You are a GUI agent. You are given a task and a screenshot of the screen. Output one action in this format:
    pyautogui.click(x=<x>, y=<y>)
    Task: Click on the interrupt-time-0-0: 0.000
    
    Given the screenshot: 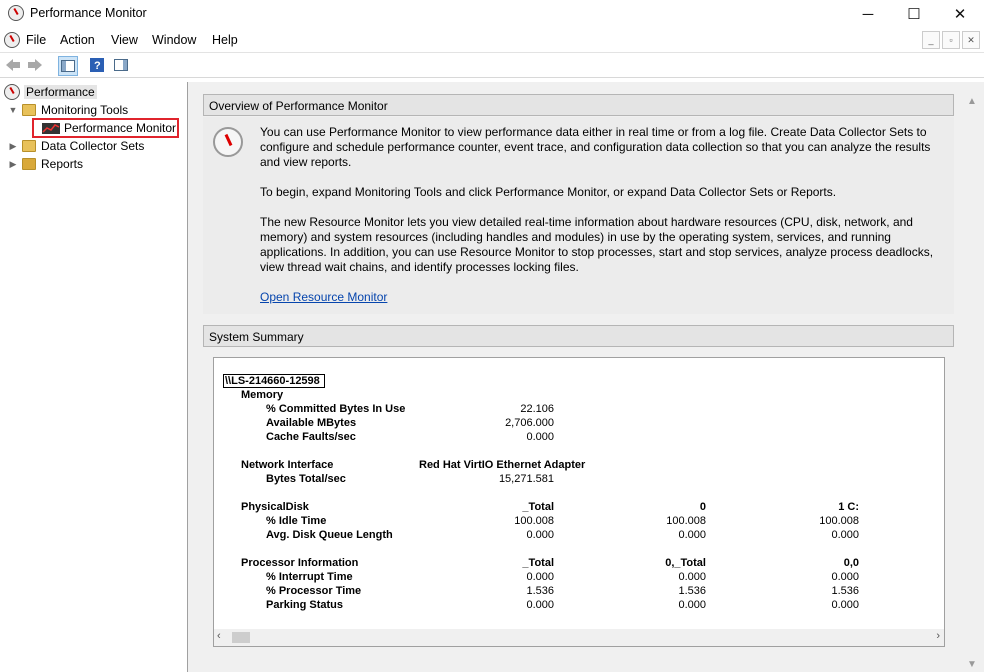 What is the action you would take?
    pyautogui.click(x=845, y=577)
    